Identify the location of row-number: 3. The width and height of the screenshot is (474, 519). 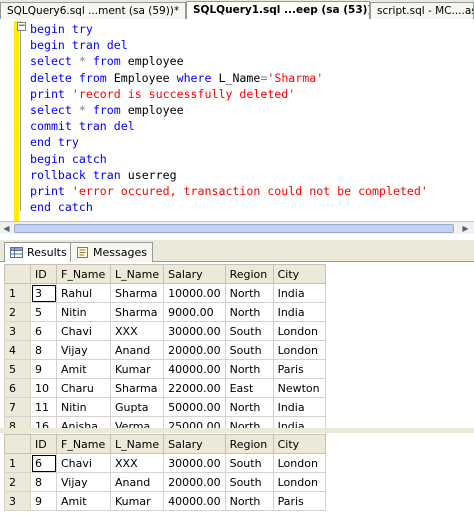
(17, 331).